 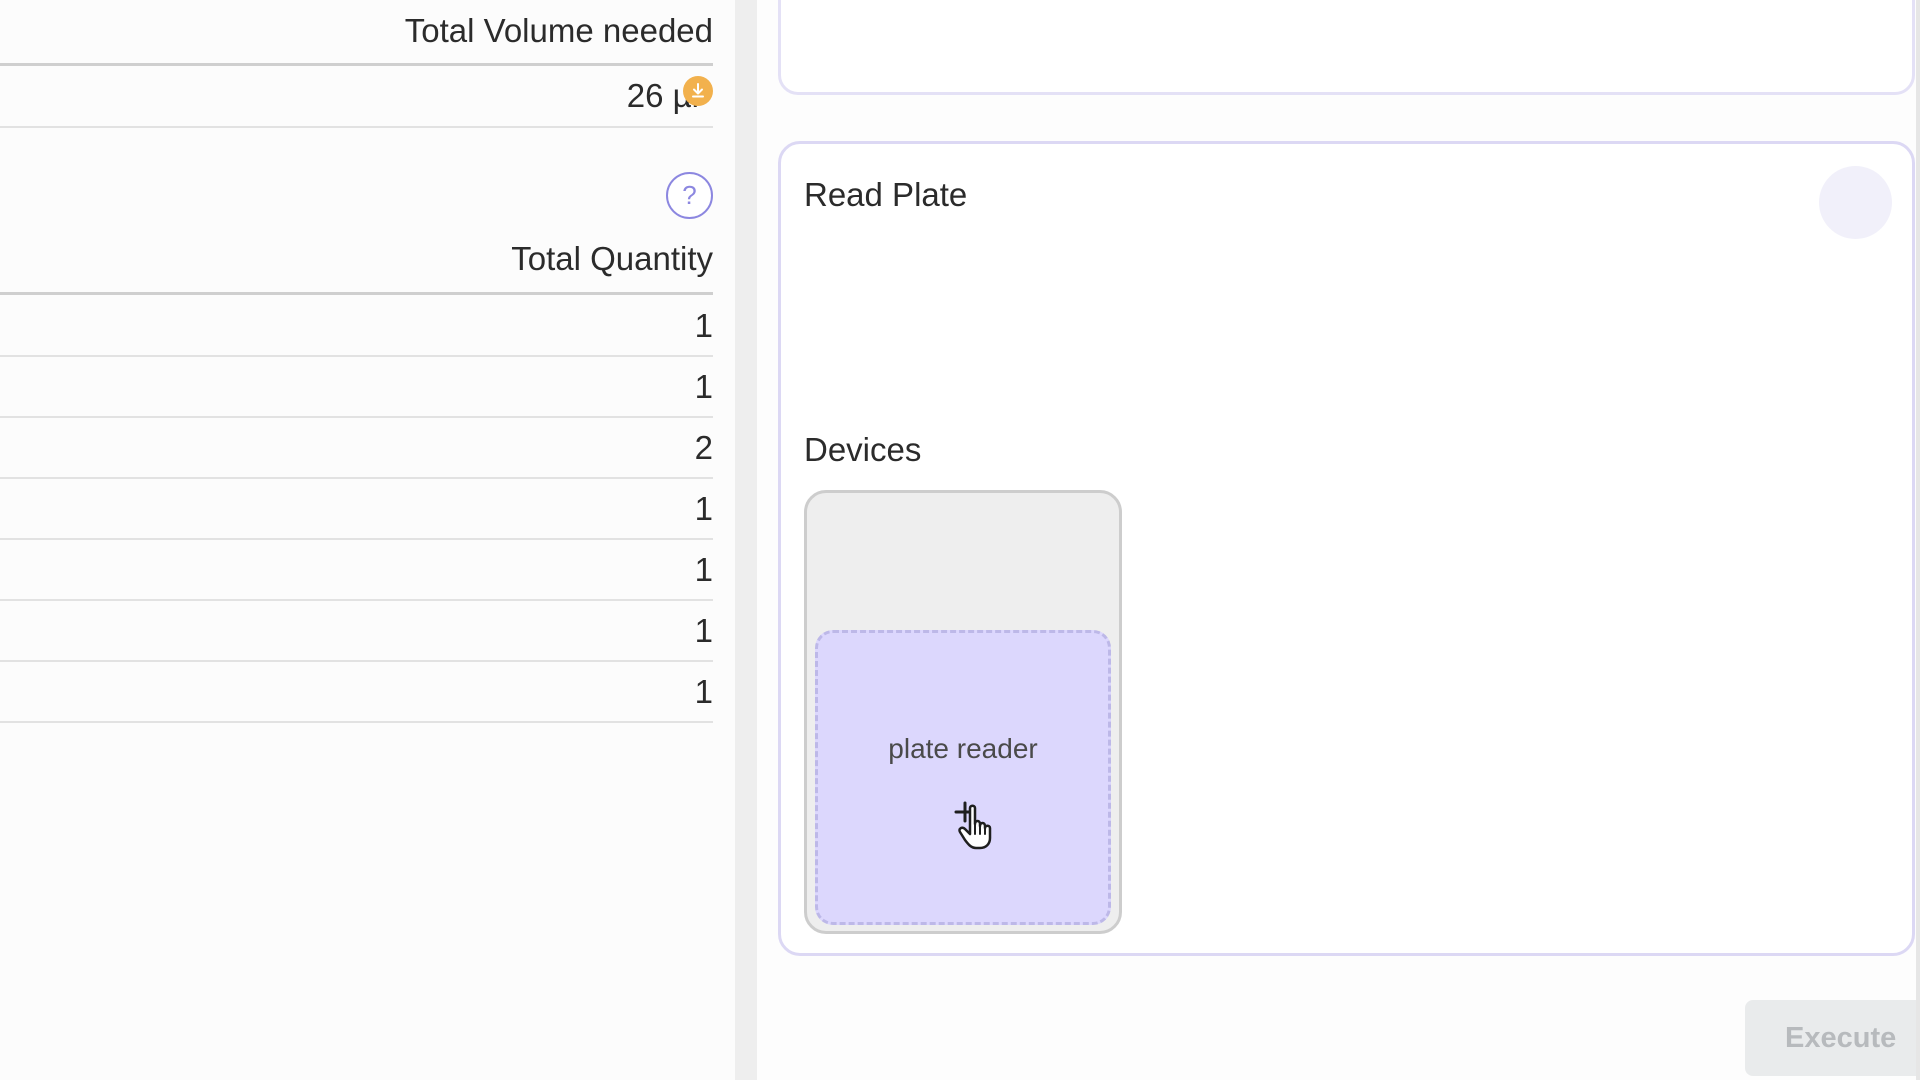 I want to click on execute-button: Execute, so click(x=1832, y=1038).